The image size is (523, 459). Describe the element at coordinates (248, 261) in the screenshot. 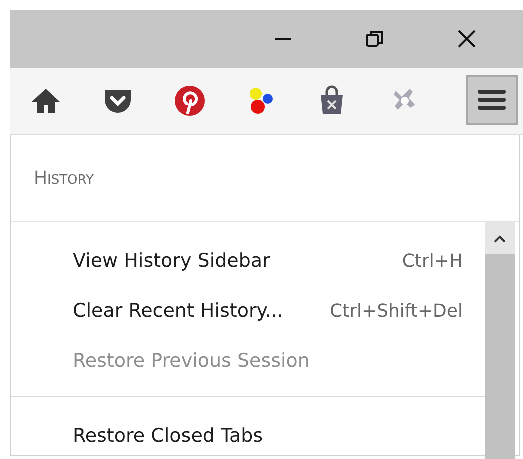

I see `menu-item: View History Sidebar Ctrl+H` at that location.